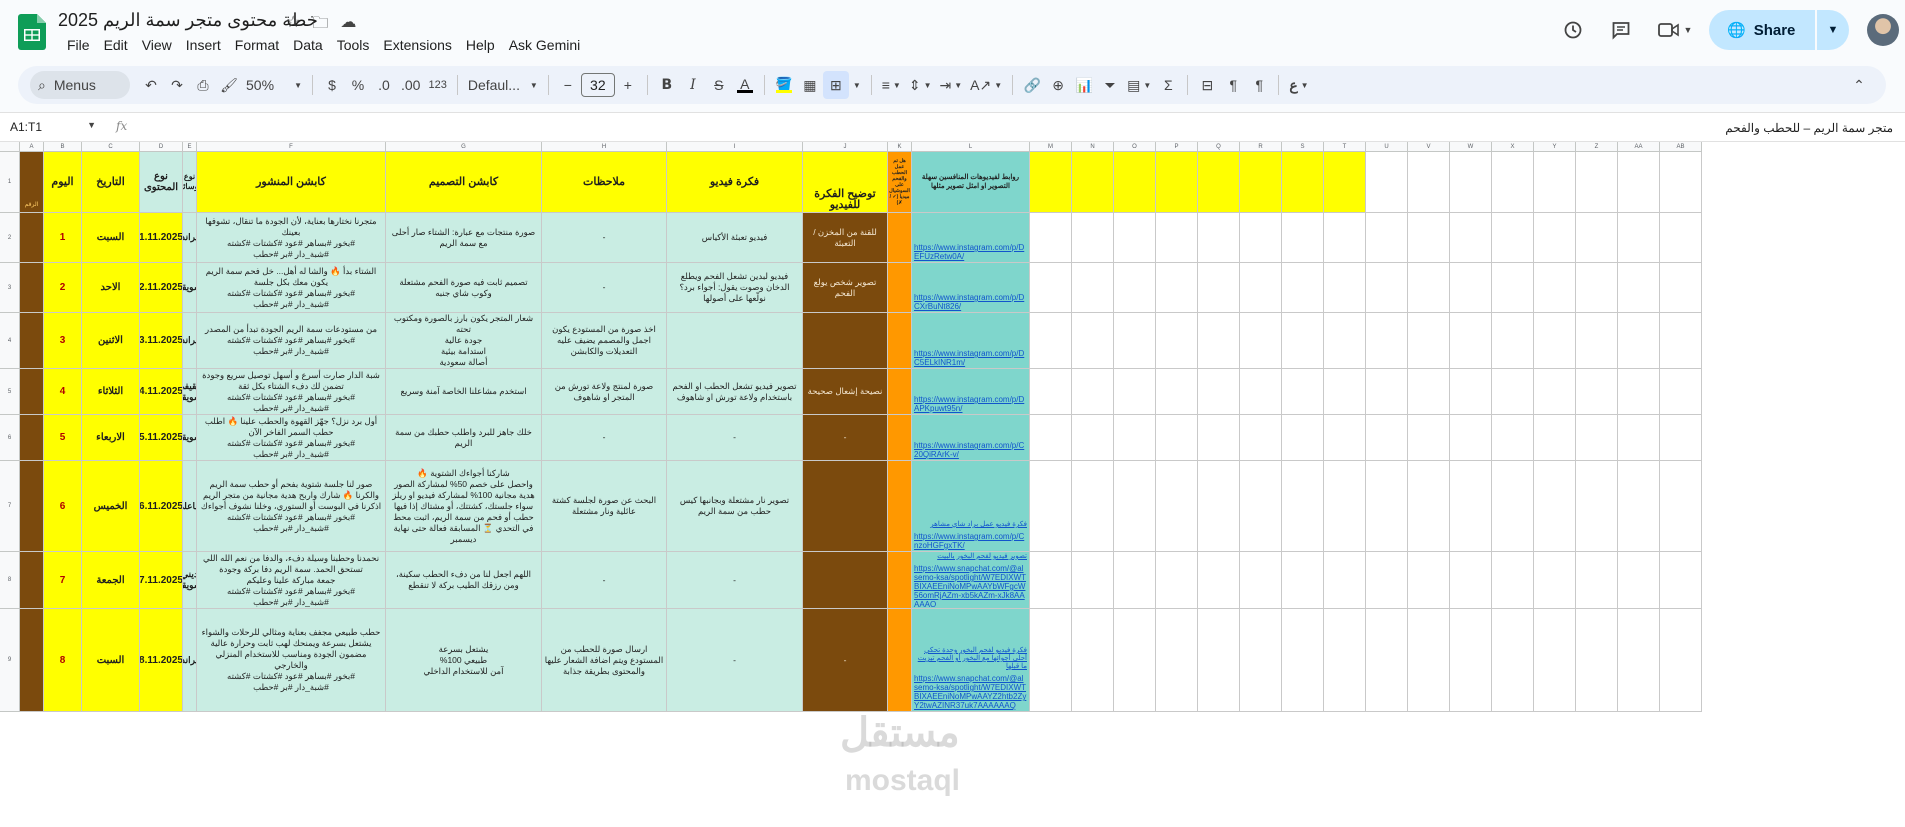  I want to click on column-header-t: T, so click(1345, 147).